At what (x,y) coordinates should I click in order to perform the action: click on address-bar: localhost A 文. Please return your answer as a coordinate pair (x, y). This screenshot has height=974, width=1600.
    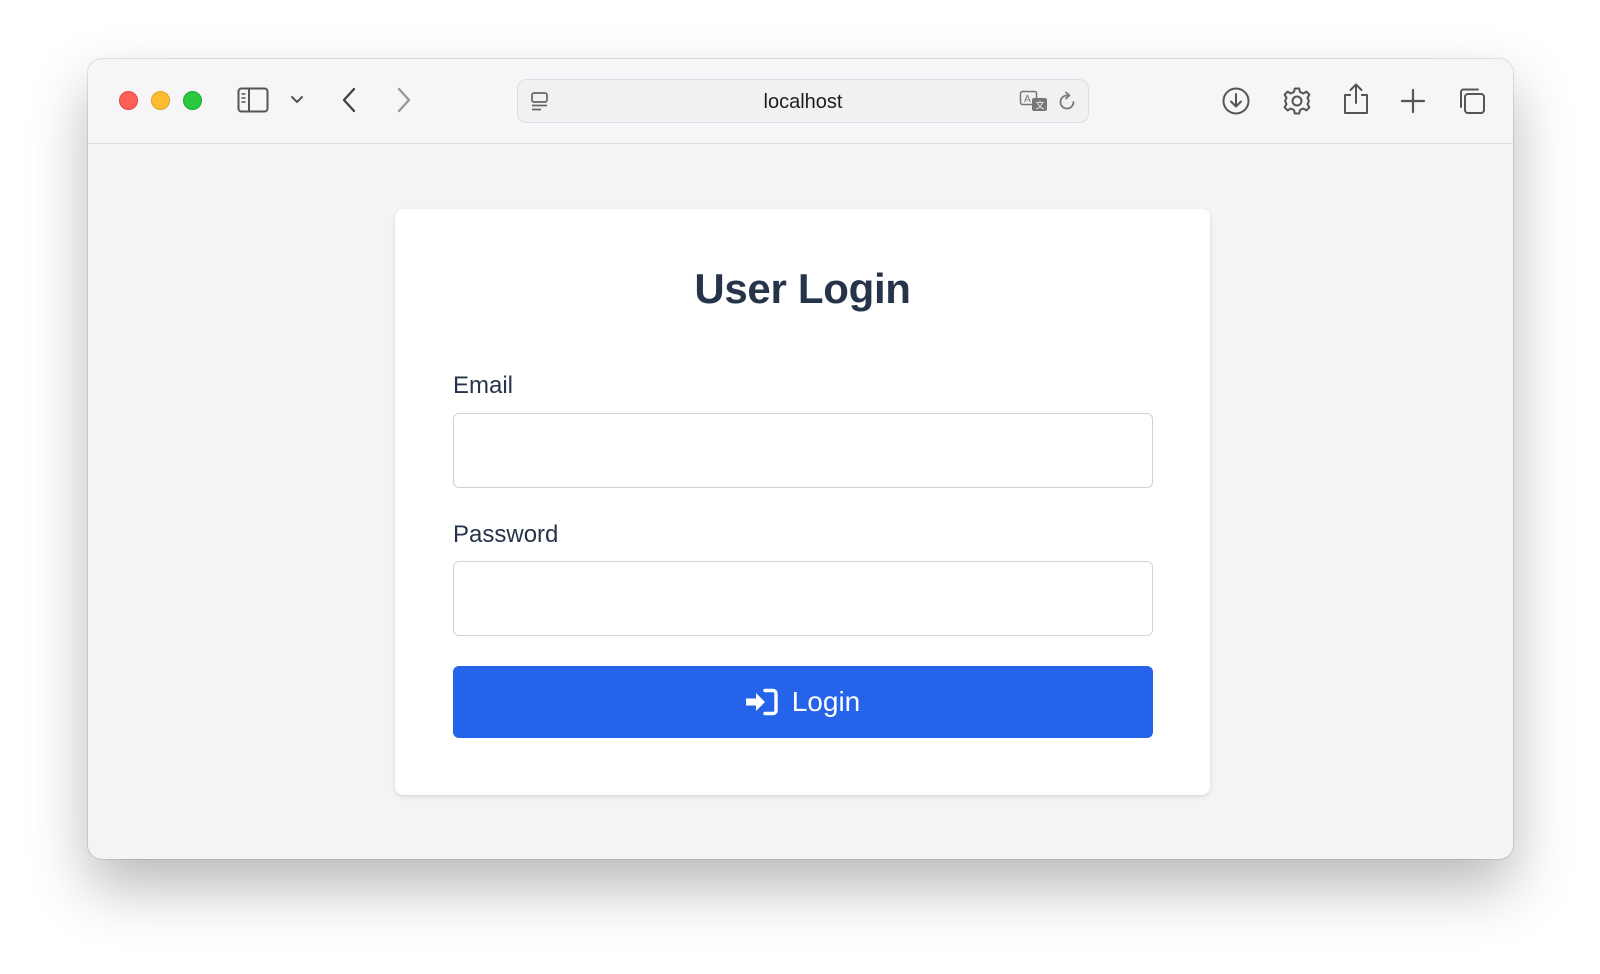
    Looking at the image, I should click on (803, 101).